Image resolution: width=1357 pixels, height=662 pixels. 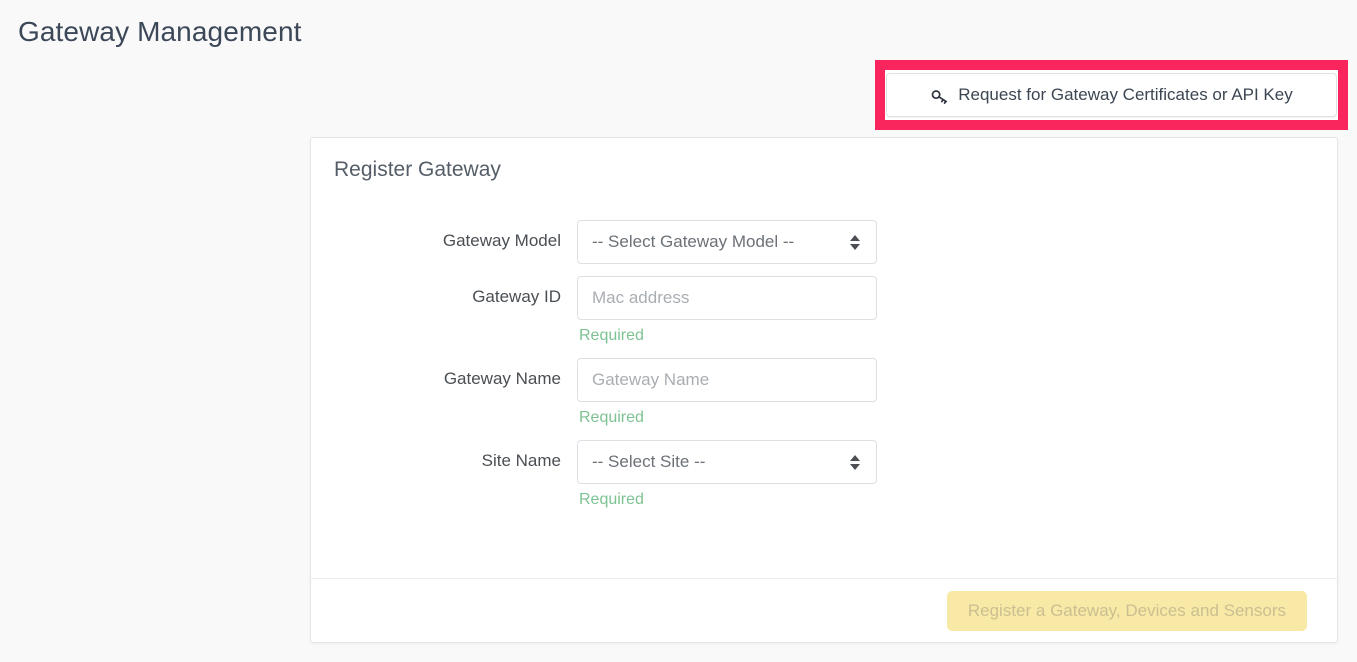 I want to click on gateway-name-required-note: Required, so click(x=611, y=417).